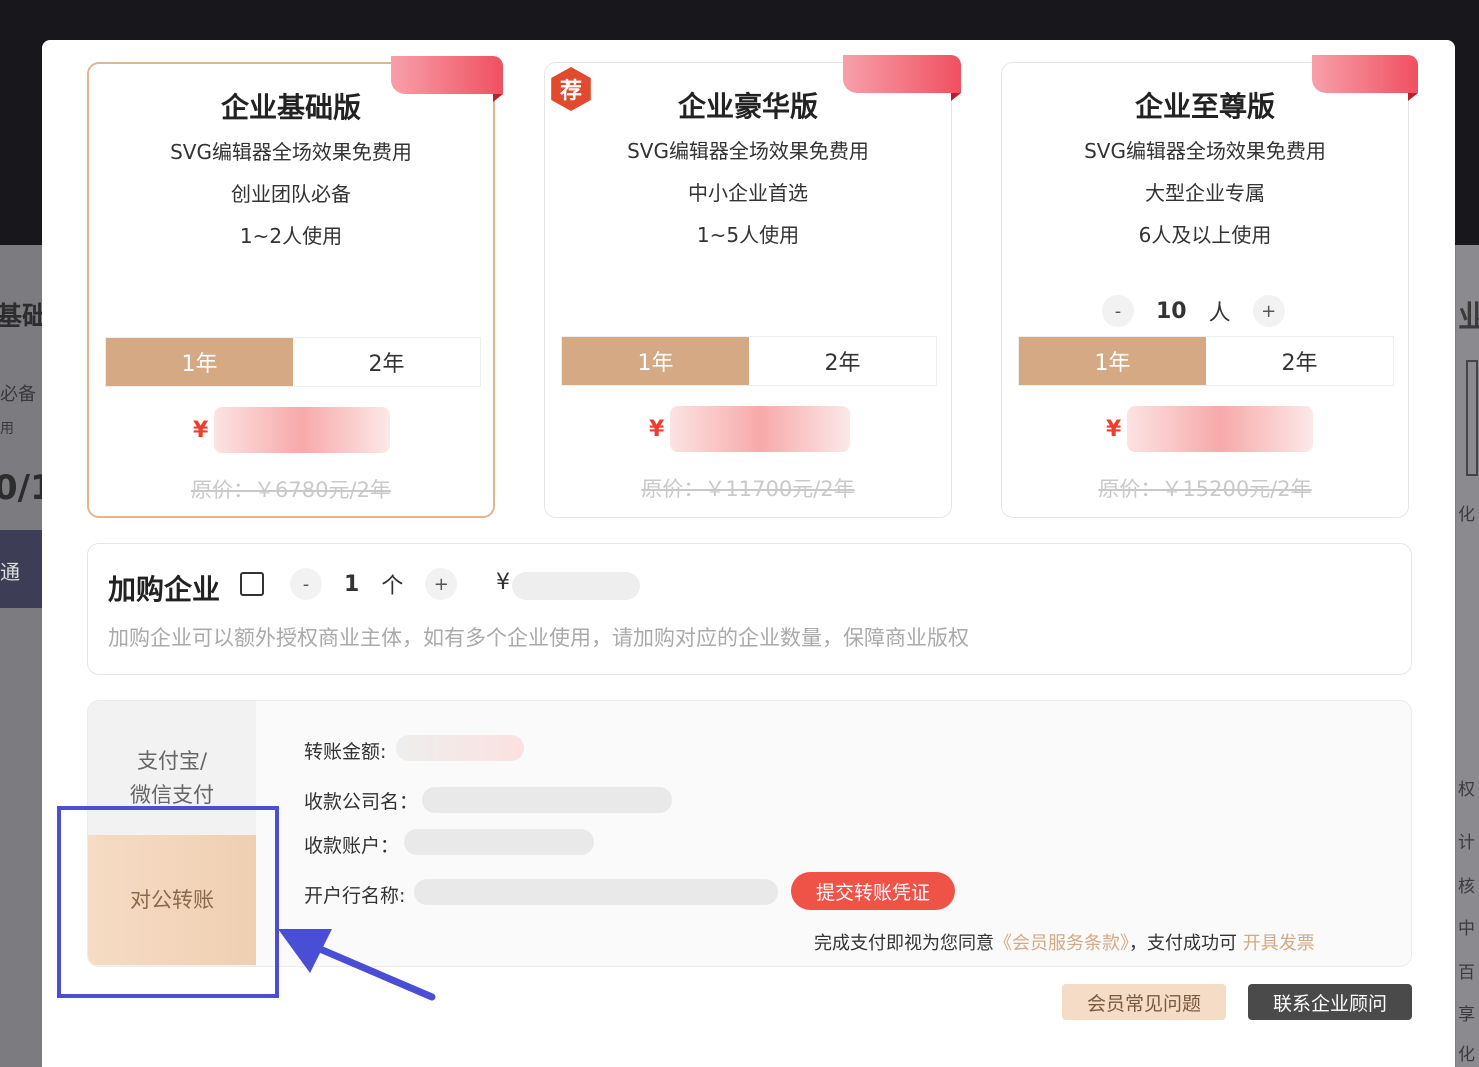 The height and width of the screenshot is (1067, 1479). Describe the element at coordinates (904, 943) in the screenshot. I see `agreement-prefix: 完成支付即视为您同意` at that location.